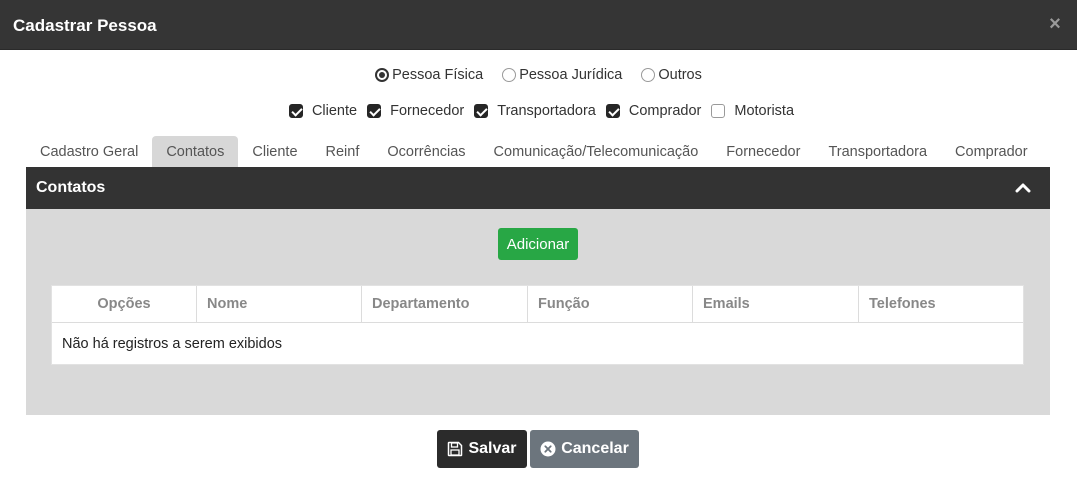  I want to click on checkbox-label: Transportadora, so click(546, 111).